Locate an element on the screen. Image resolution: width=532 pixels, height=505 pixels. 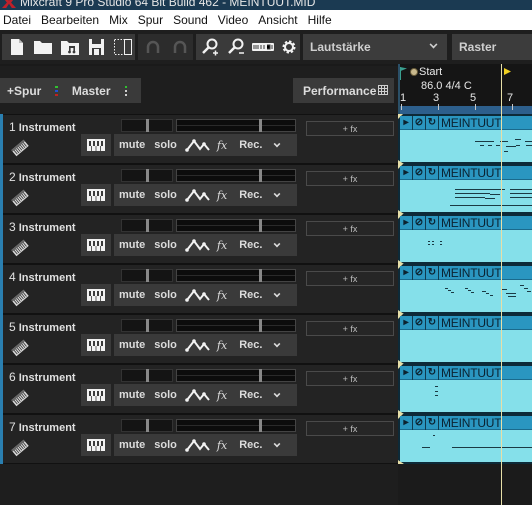
menu-hilfe: Hilfe is located at coordinates (321, 20).